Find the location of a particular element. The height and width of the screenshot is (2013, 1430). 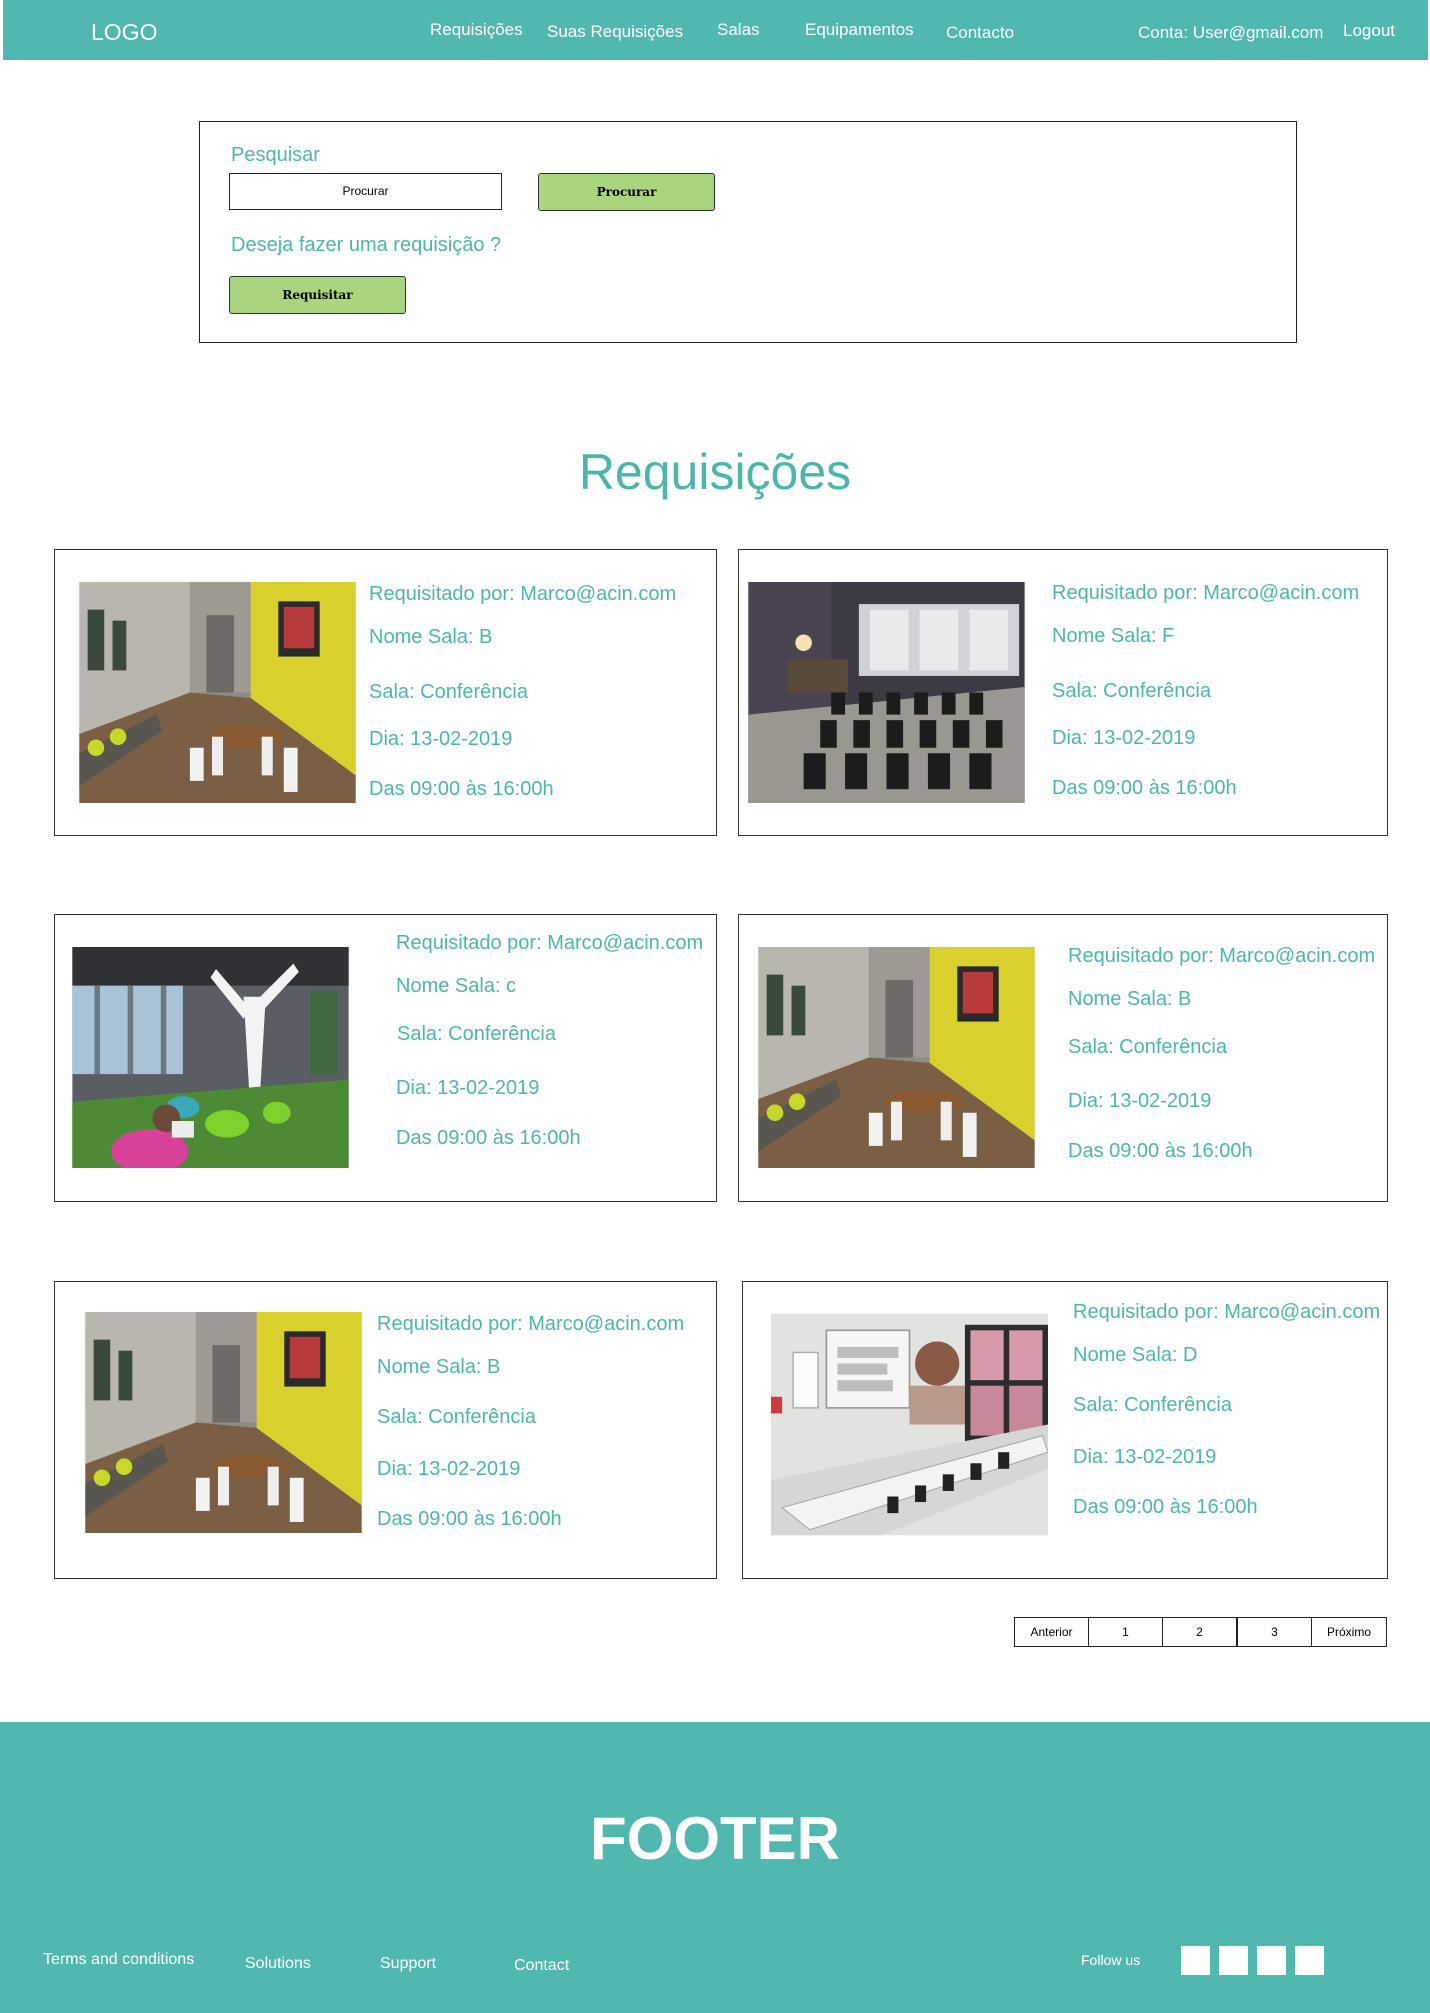

page-title: Requisições is located at coordinates (715, 472).